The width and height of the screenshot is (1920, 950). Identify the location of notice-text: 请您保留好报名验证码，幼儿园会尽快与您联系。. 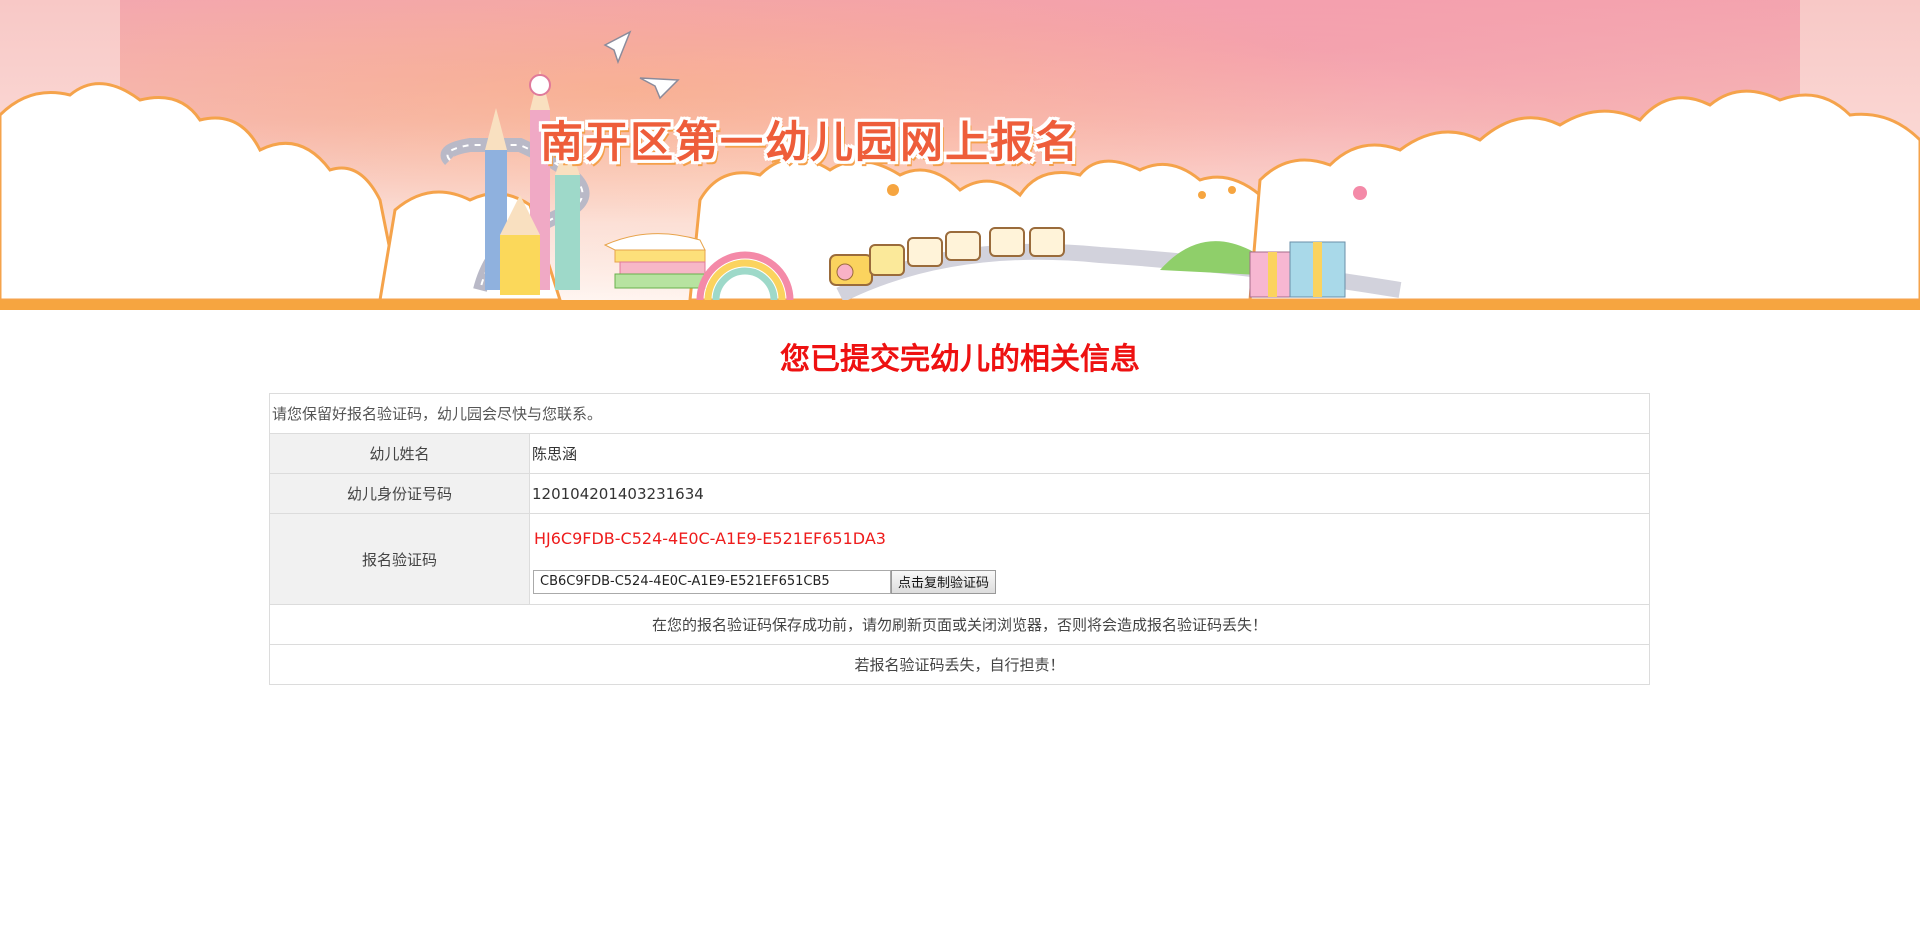
(959, 413).